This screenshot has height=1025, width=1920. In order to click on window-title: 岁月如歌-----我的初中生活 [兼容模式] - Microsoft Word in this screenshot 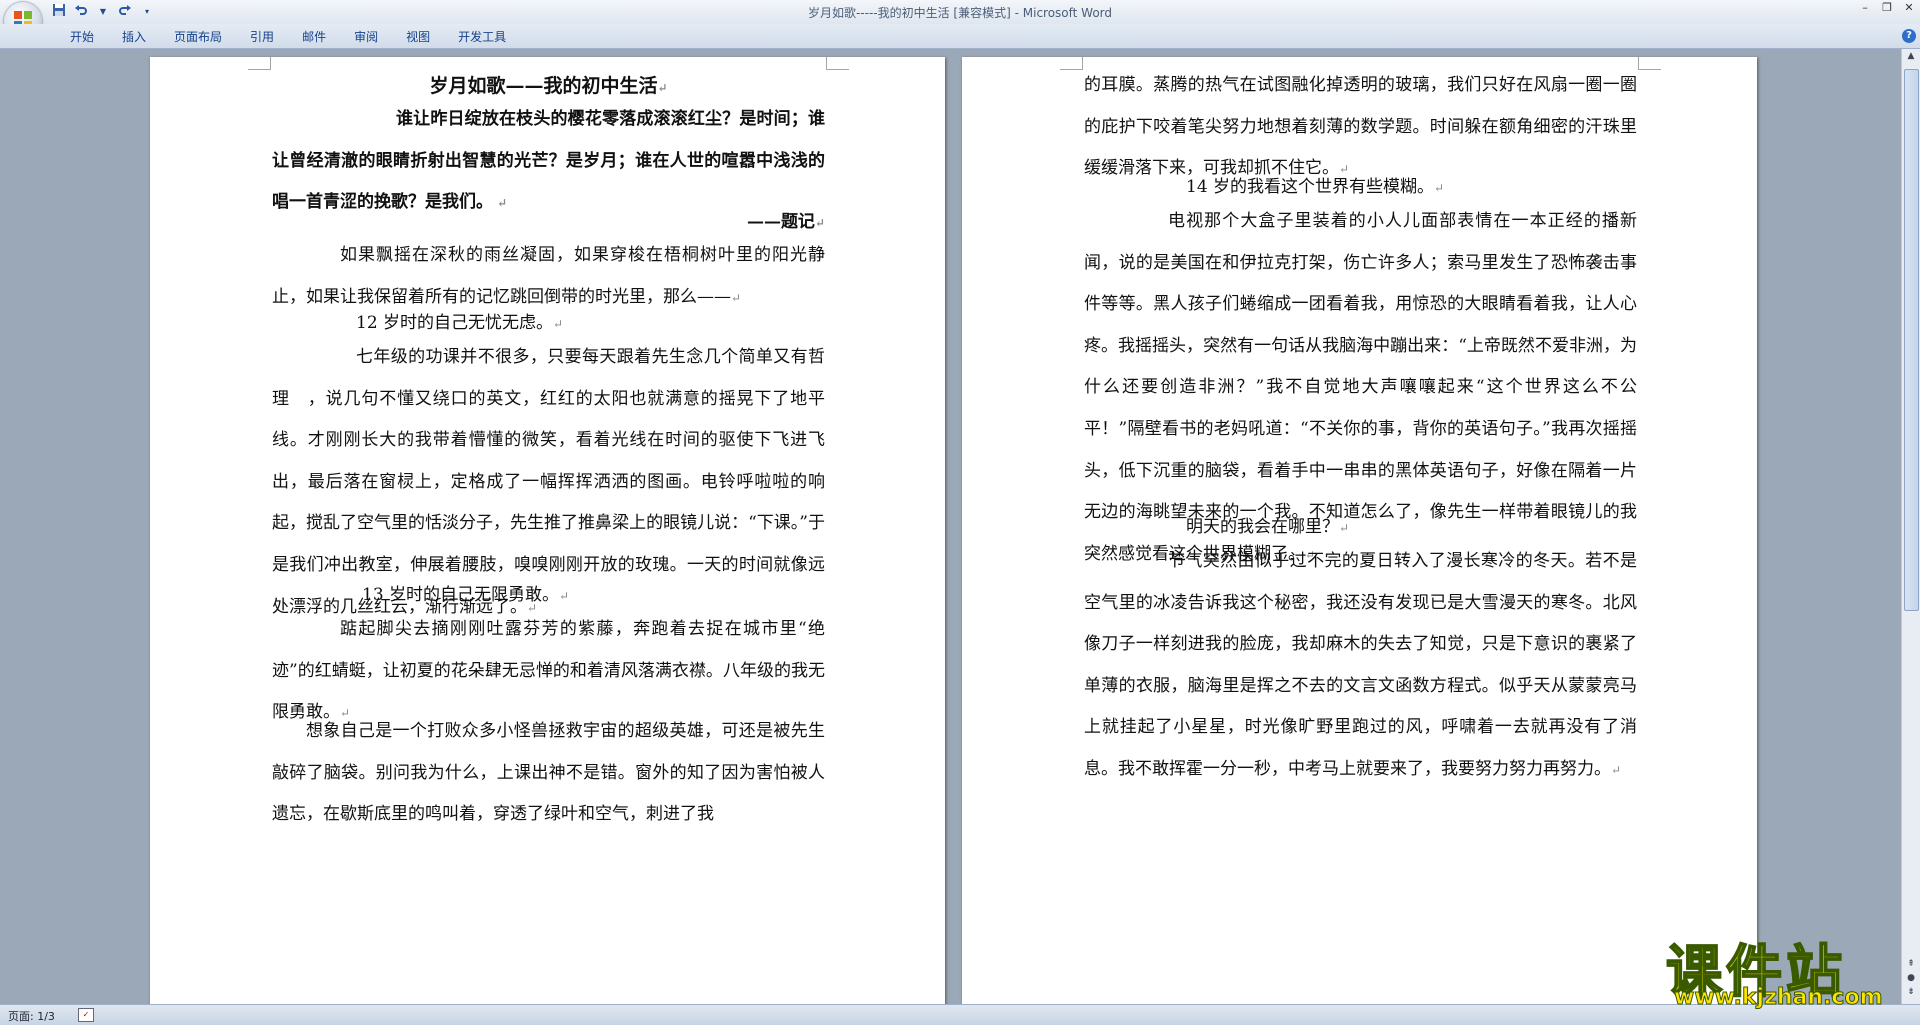, I will do `click(960, 13)`.